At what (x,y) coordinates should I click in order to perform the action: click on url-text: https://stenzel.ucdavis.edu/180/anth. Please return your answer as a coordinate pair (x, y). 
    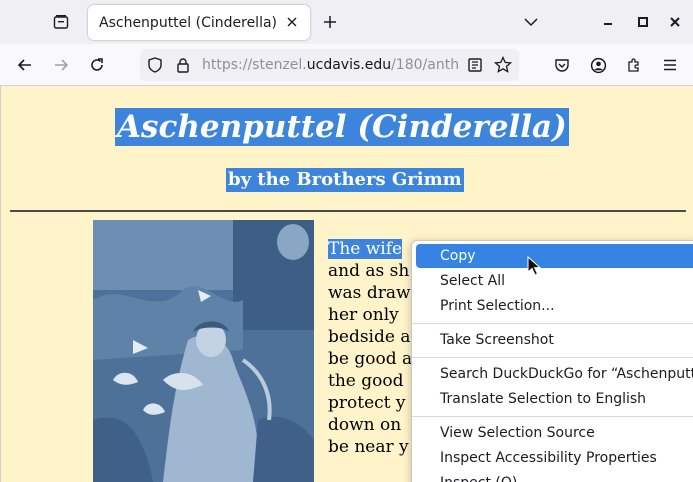
    Looking at the image, I should click on (331, 65).